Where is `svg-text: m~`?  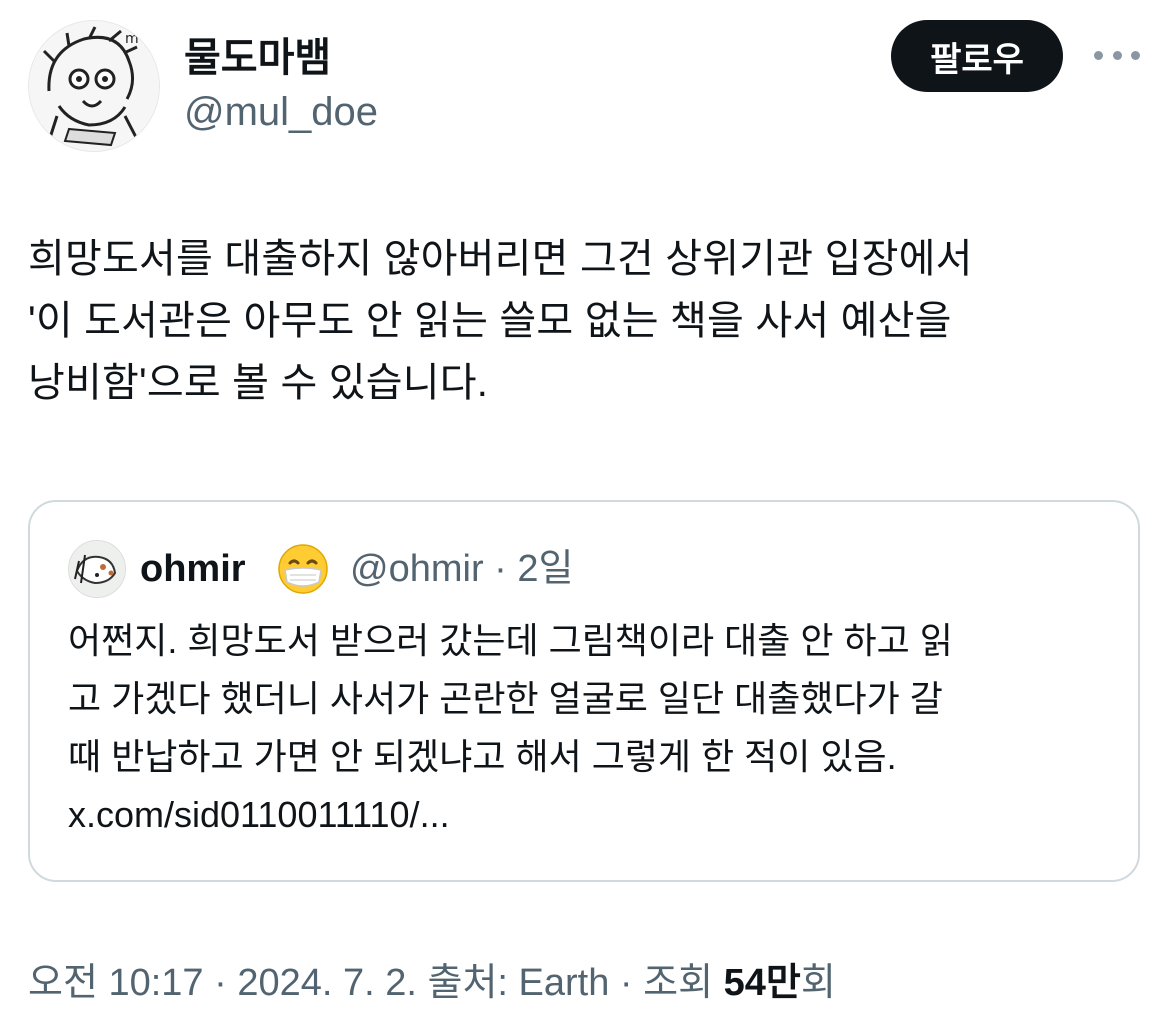
svg-text: m~ is located at coordinates (137, 39).